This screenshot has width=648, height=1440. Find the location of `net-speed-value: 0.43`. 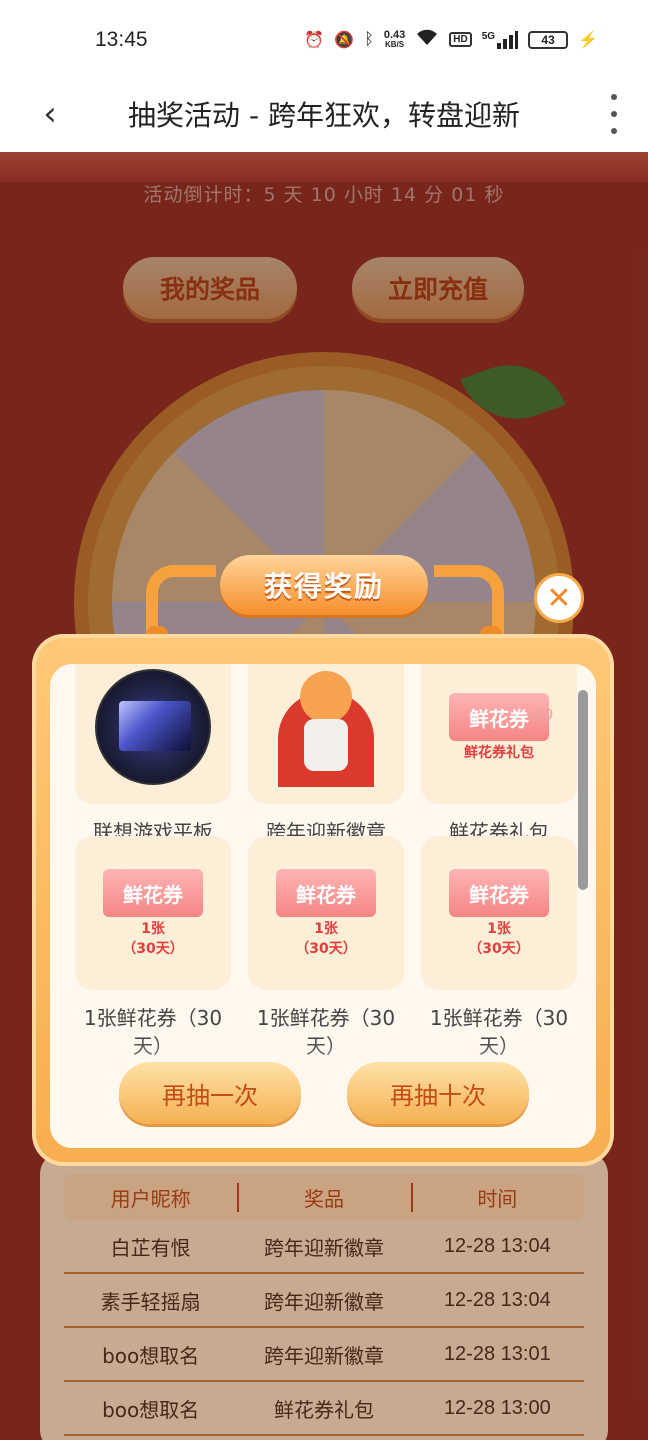

net-speed-value: 0.43 is located at coordinates (394, 34).